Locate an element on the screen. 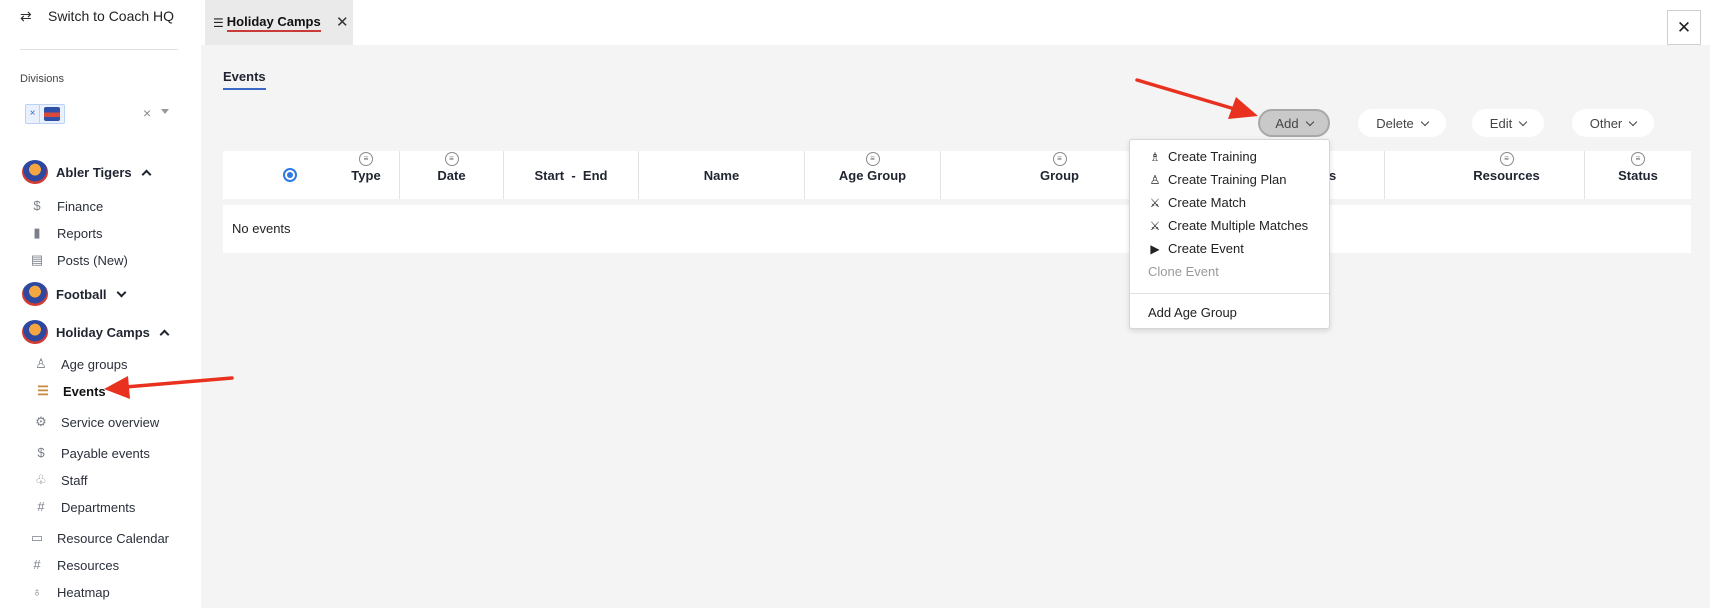  menu-item-create-training-plan: ♙ Create Training Plan is located at coordinates (1217, 179).